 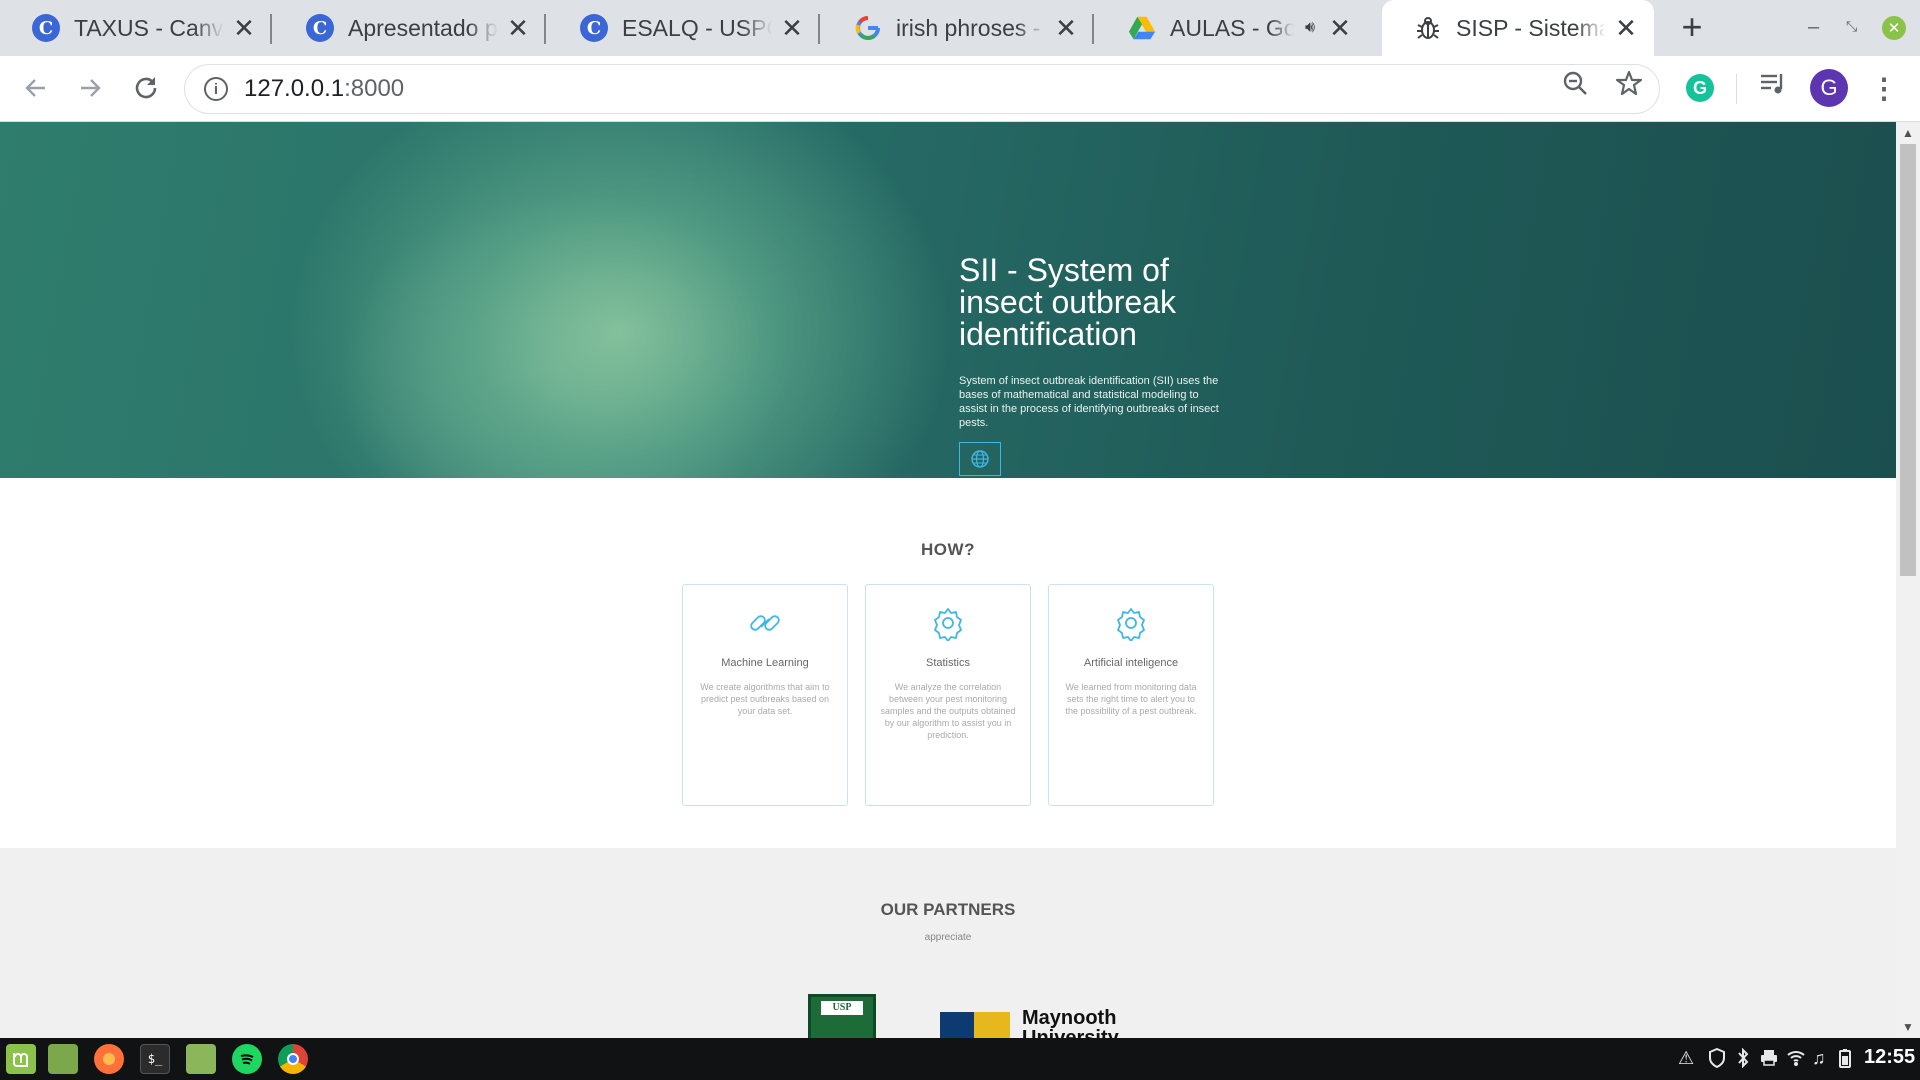 What do you see at coordinates (1829, 88) in the screenshot?
I see `profile-avatar: G` at bounding box center [1829, 88].